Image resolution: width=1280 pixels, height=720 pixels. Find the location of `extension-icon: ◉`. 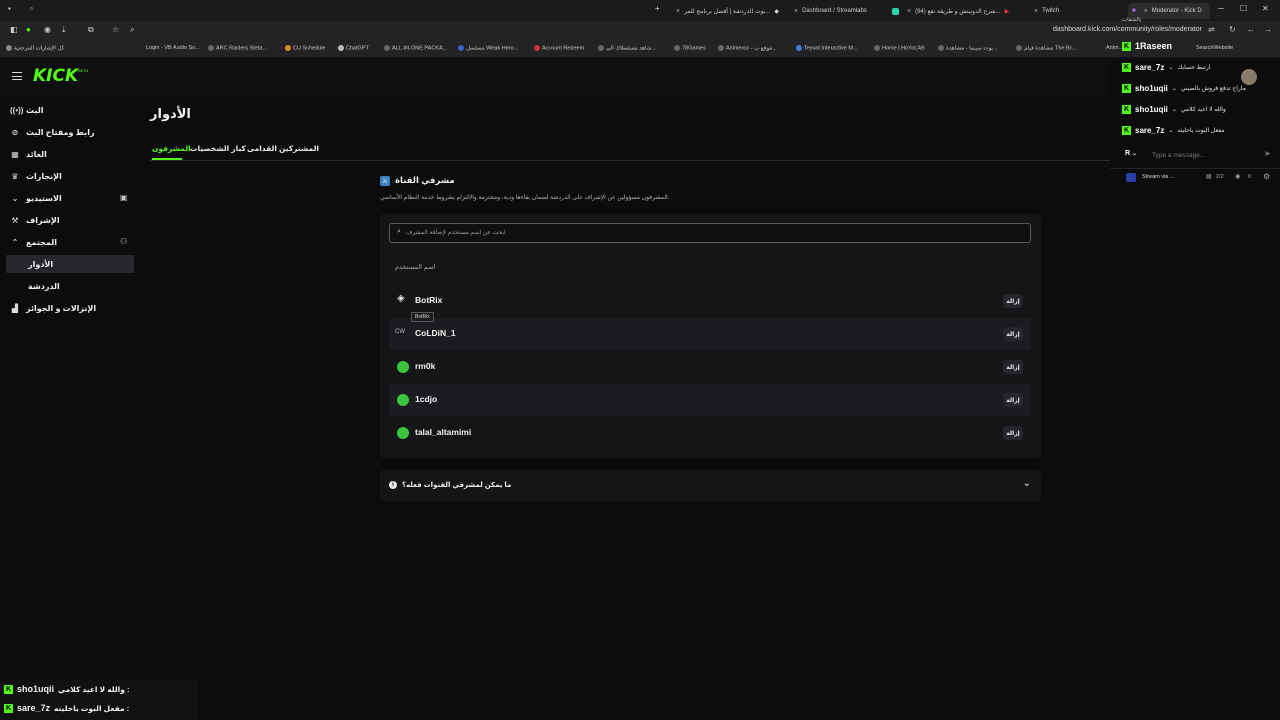

extension-icon: ◉ is located at coordinates (47, 29).